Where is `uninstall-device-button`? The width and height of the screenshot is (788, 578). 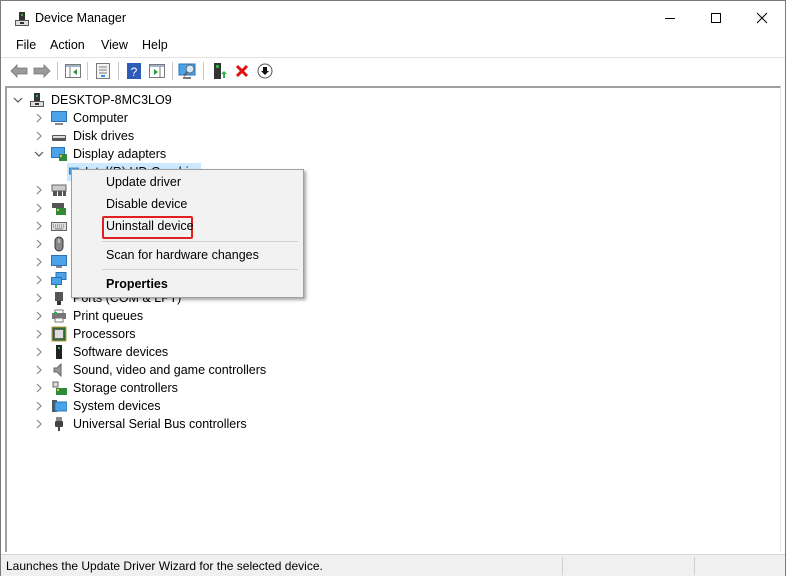 uninstall-device-button is located at coordinates (242, 71).